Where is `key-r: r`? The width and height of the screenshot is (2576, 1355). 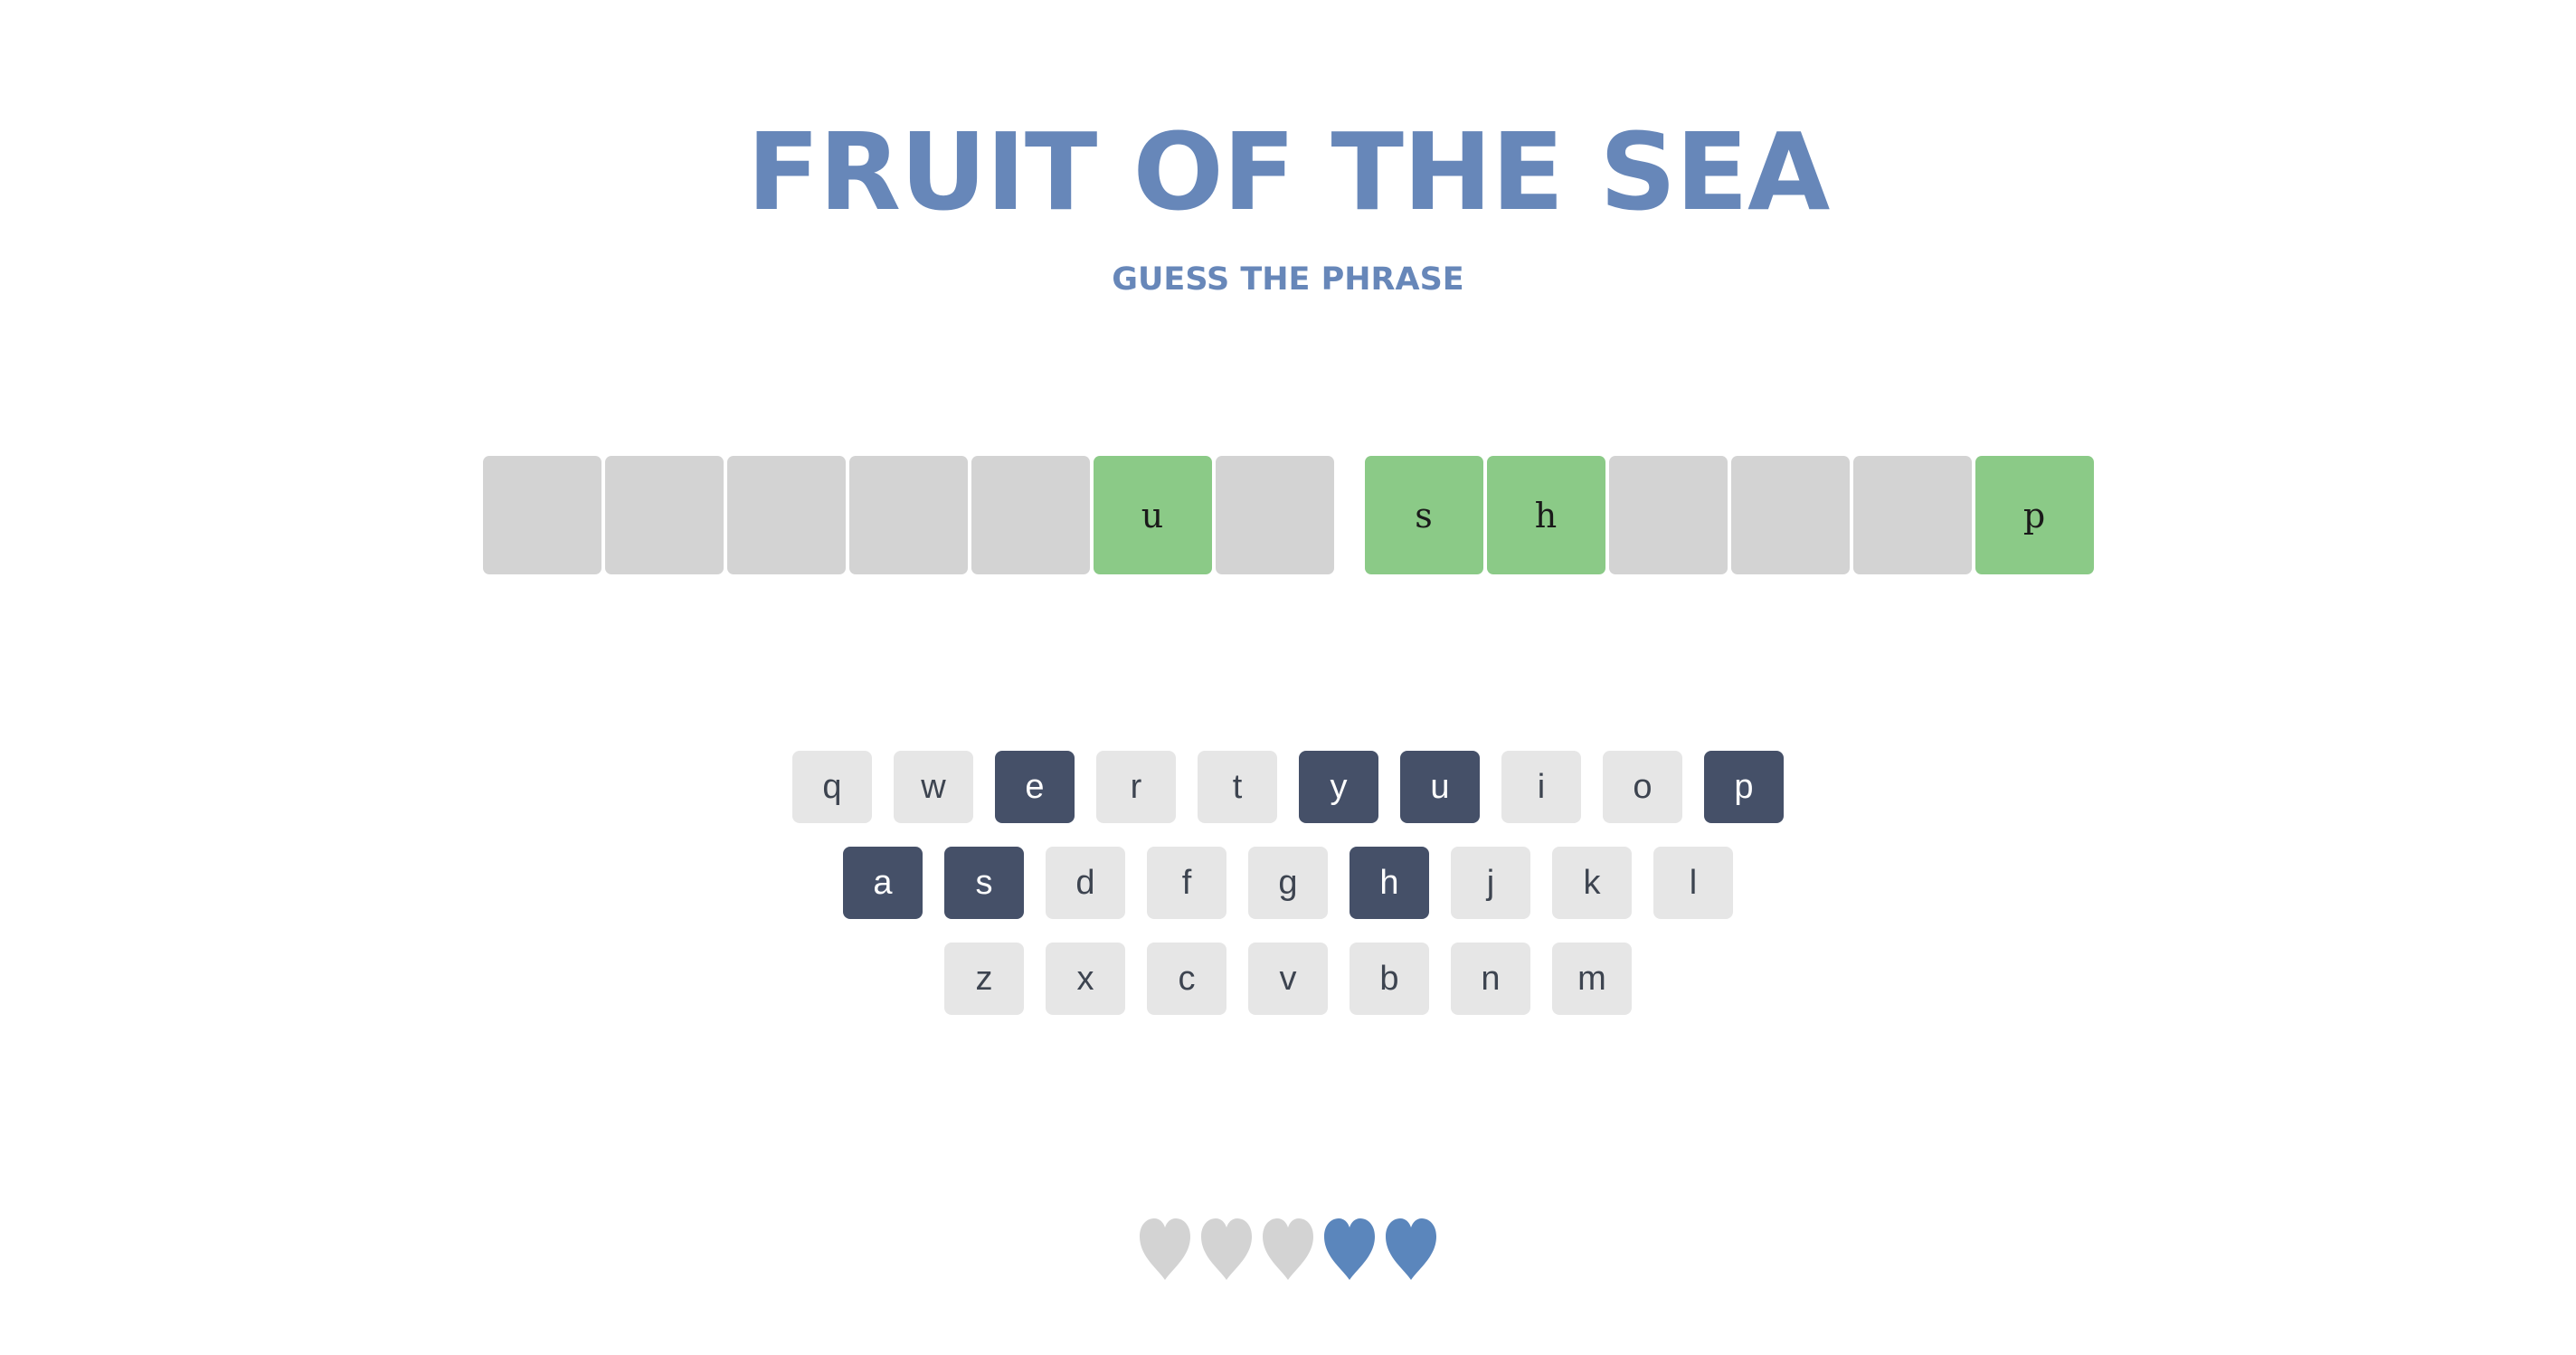
key-r: r is located at coordinates (1136, 787).